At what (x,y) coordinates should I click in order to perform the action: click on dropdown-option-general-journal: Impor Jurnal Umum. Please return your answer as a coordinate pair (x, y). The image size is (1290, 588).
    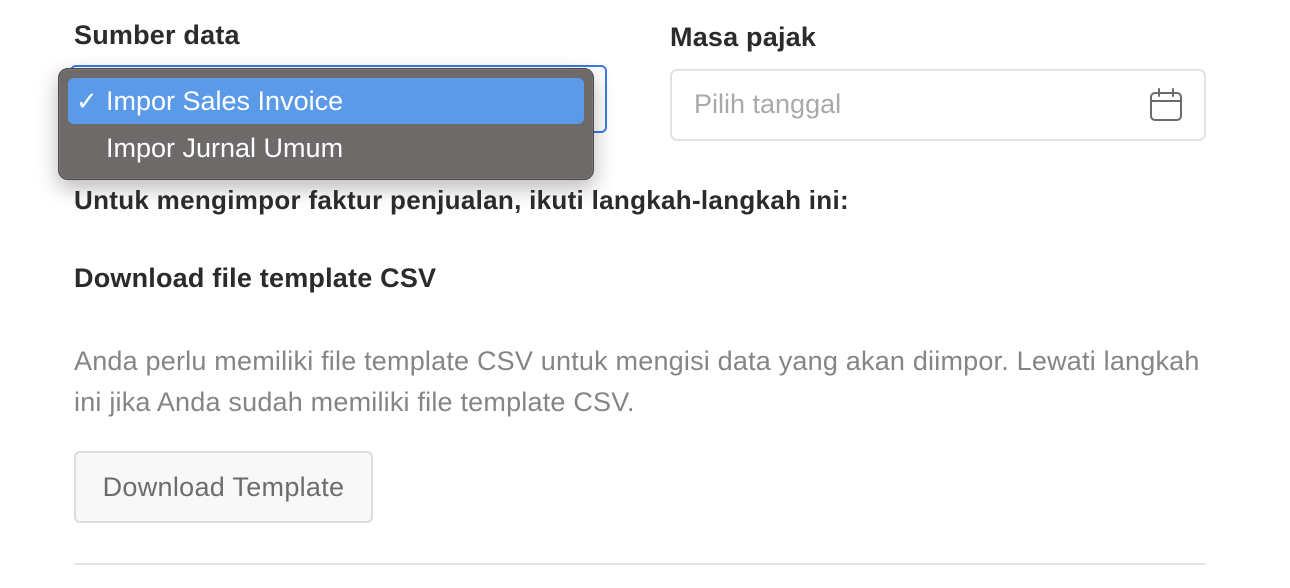
    Looking at the image, I should click on (326, 148).